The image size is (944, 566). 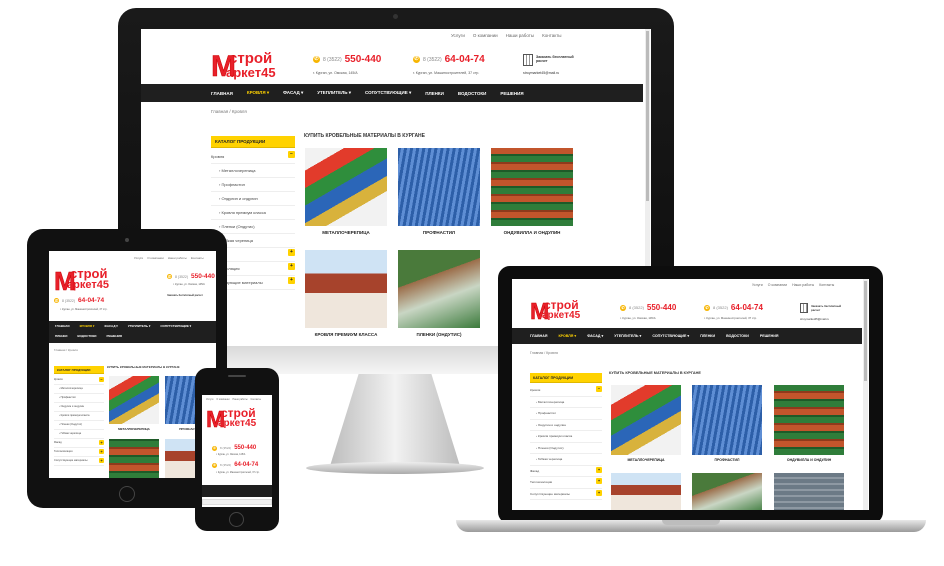 I want to click on mobile-menu-bar, so click(x=237, y=491).